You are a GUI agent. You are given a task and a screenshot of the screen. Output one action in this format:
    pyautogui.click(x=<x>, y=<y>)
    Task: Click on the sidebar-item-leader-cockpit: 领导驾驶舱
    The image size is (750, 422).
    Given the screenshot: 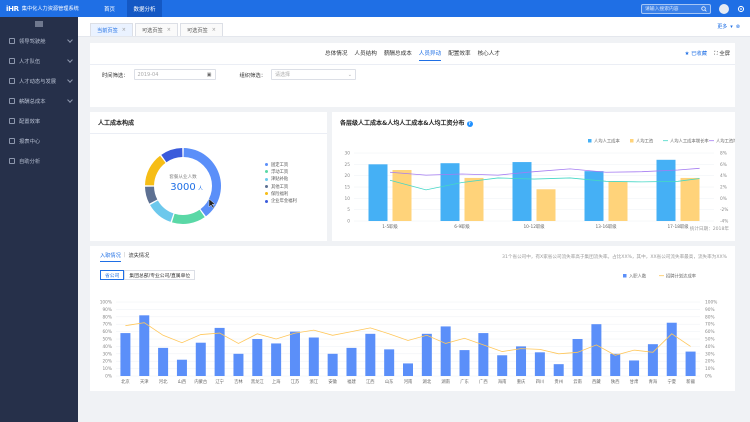 What is the action you would take?
    pyautogui.click(x=39, y=41)
    